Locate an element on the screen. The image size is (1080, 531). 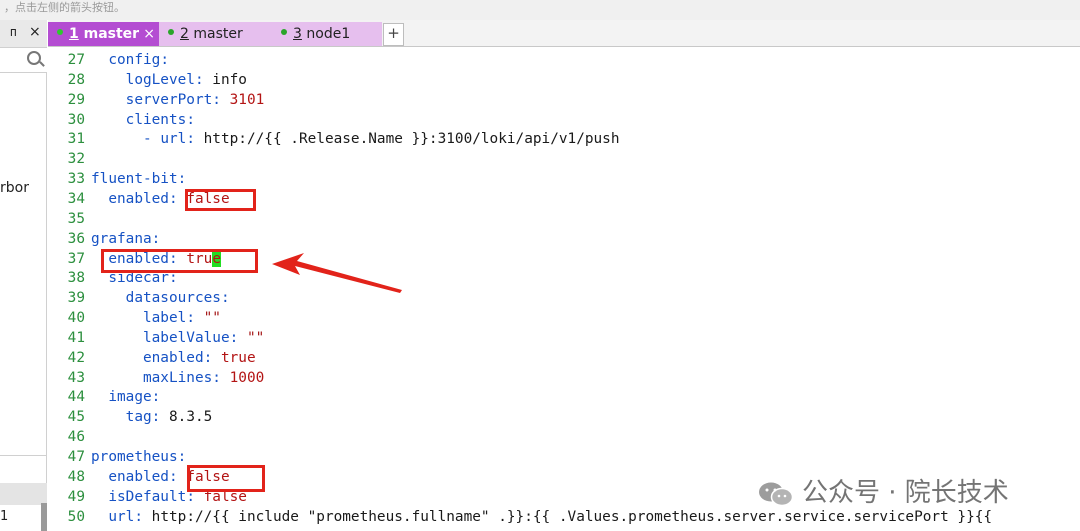
code-line: 30 clients: is located at coordinates (121, 120).